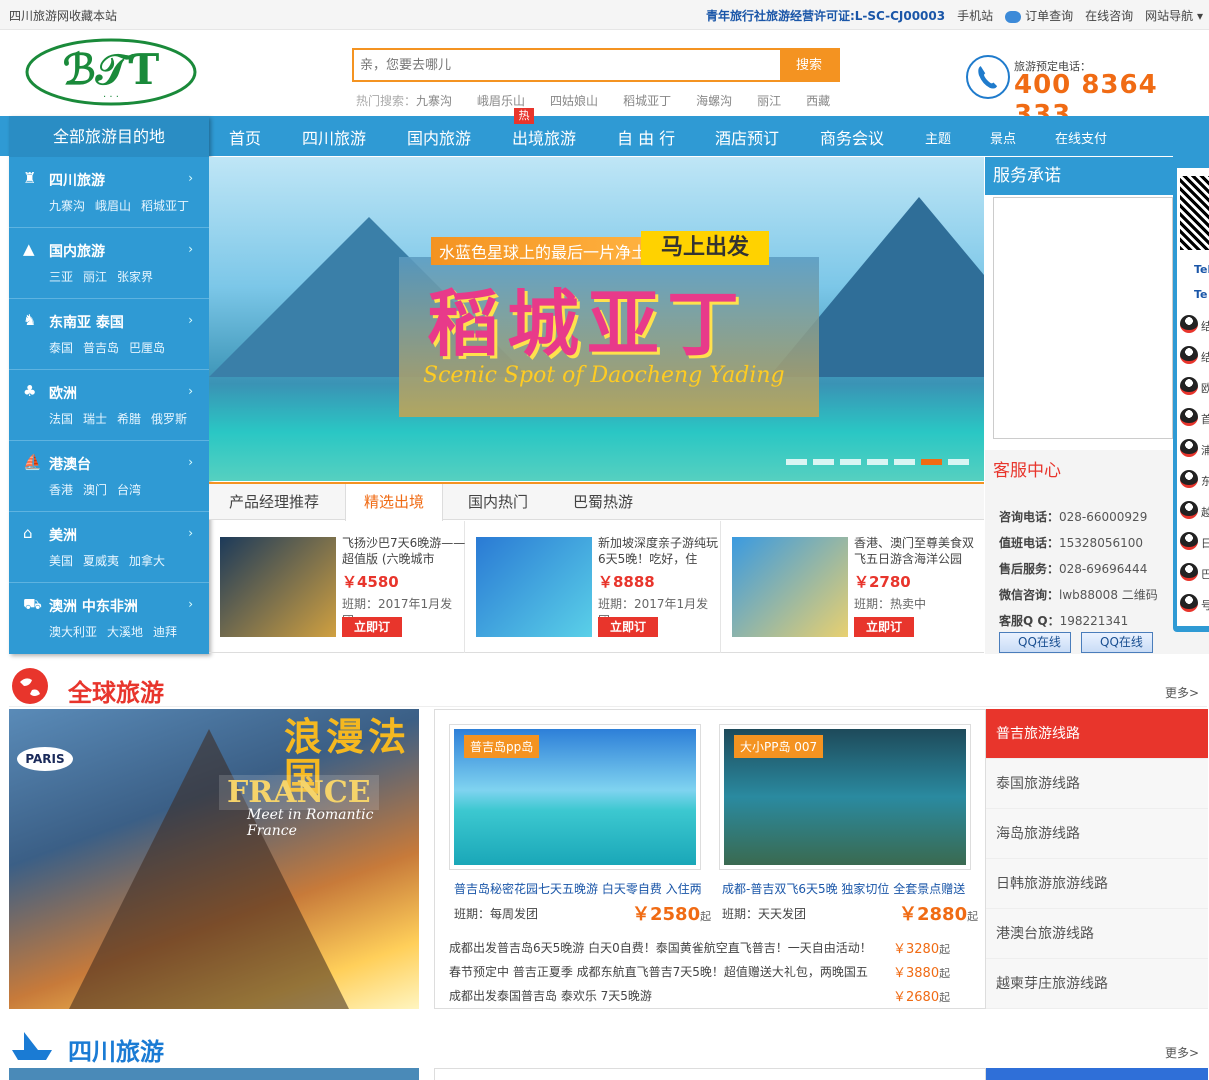 This screenshot has width=1209, height=1080. Describe the element at coordinates (93, 606) in the screenshot. I see `sidebar-group-title: 澳洲 中东非洲` at that location.